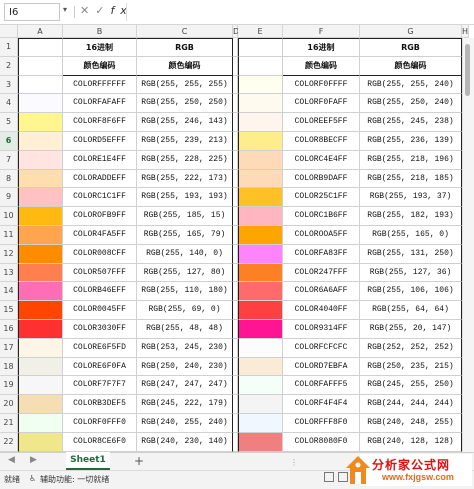 The image size is (474, 489). What do you see at coordinates (411, 329) in the screenshot?
I see `rgb-value-cell: RGB(255, 20, 147)` at bounding box center [411, 329].